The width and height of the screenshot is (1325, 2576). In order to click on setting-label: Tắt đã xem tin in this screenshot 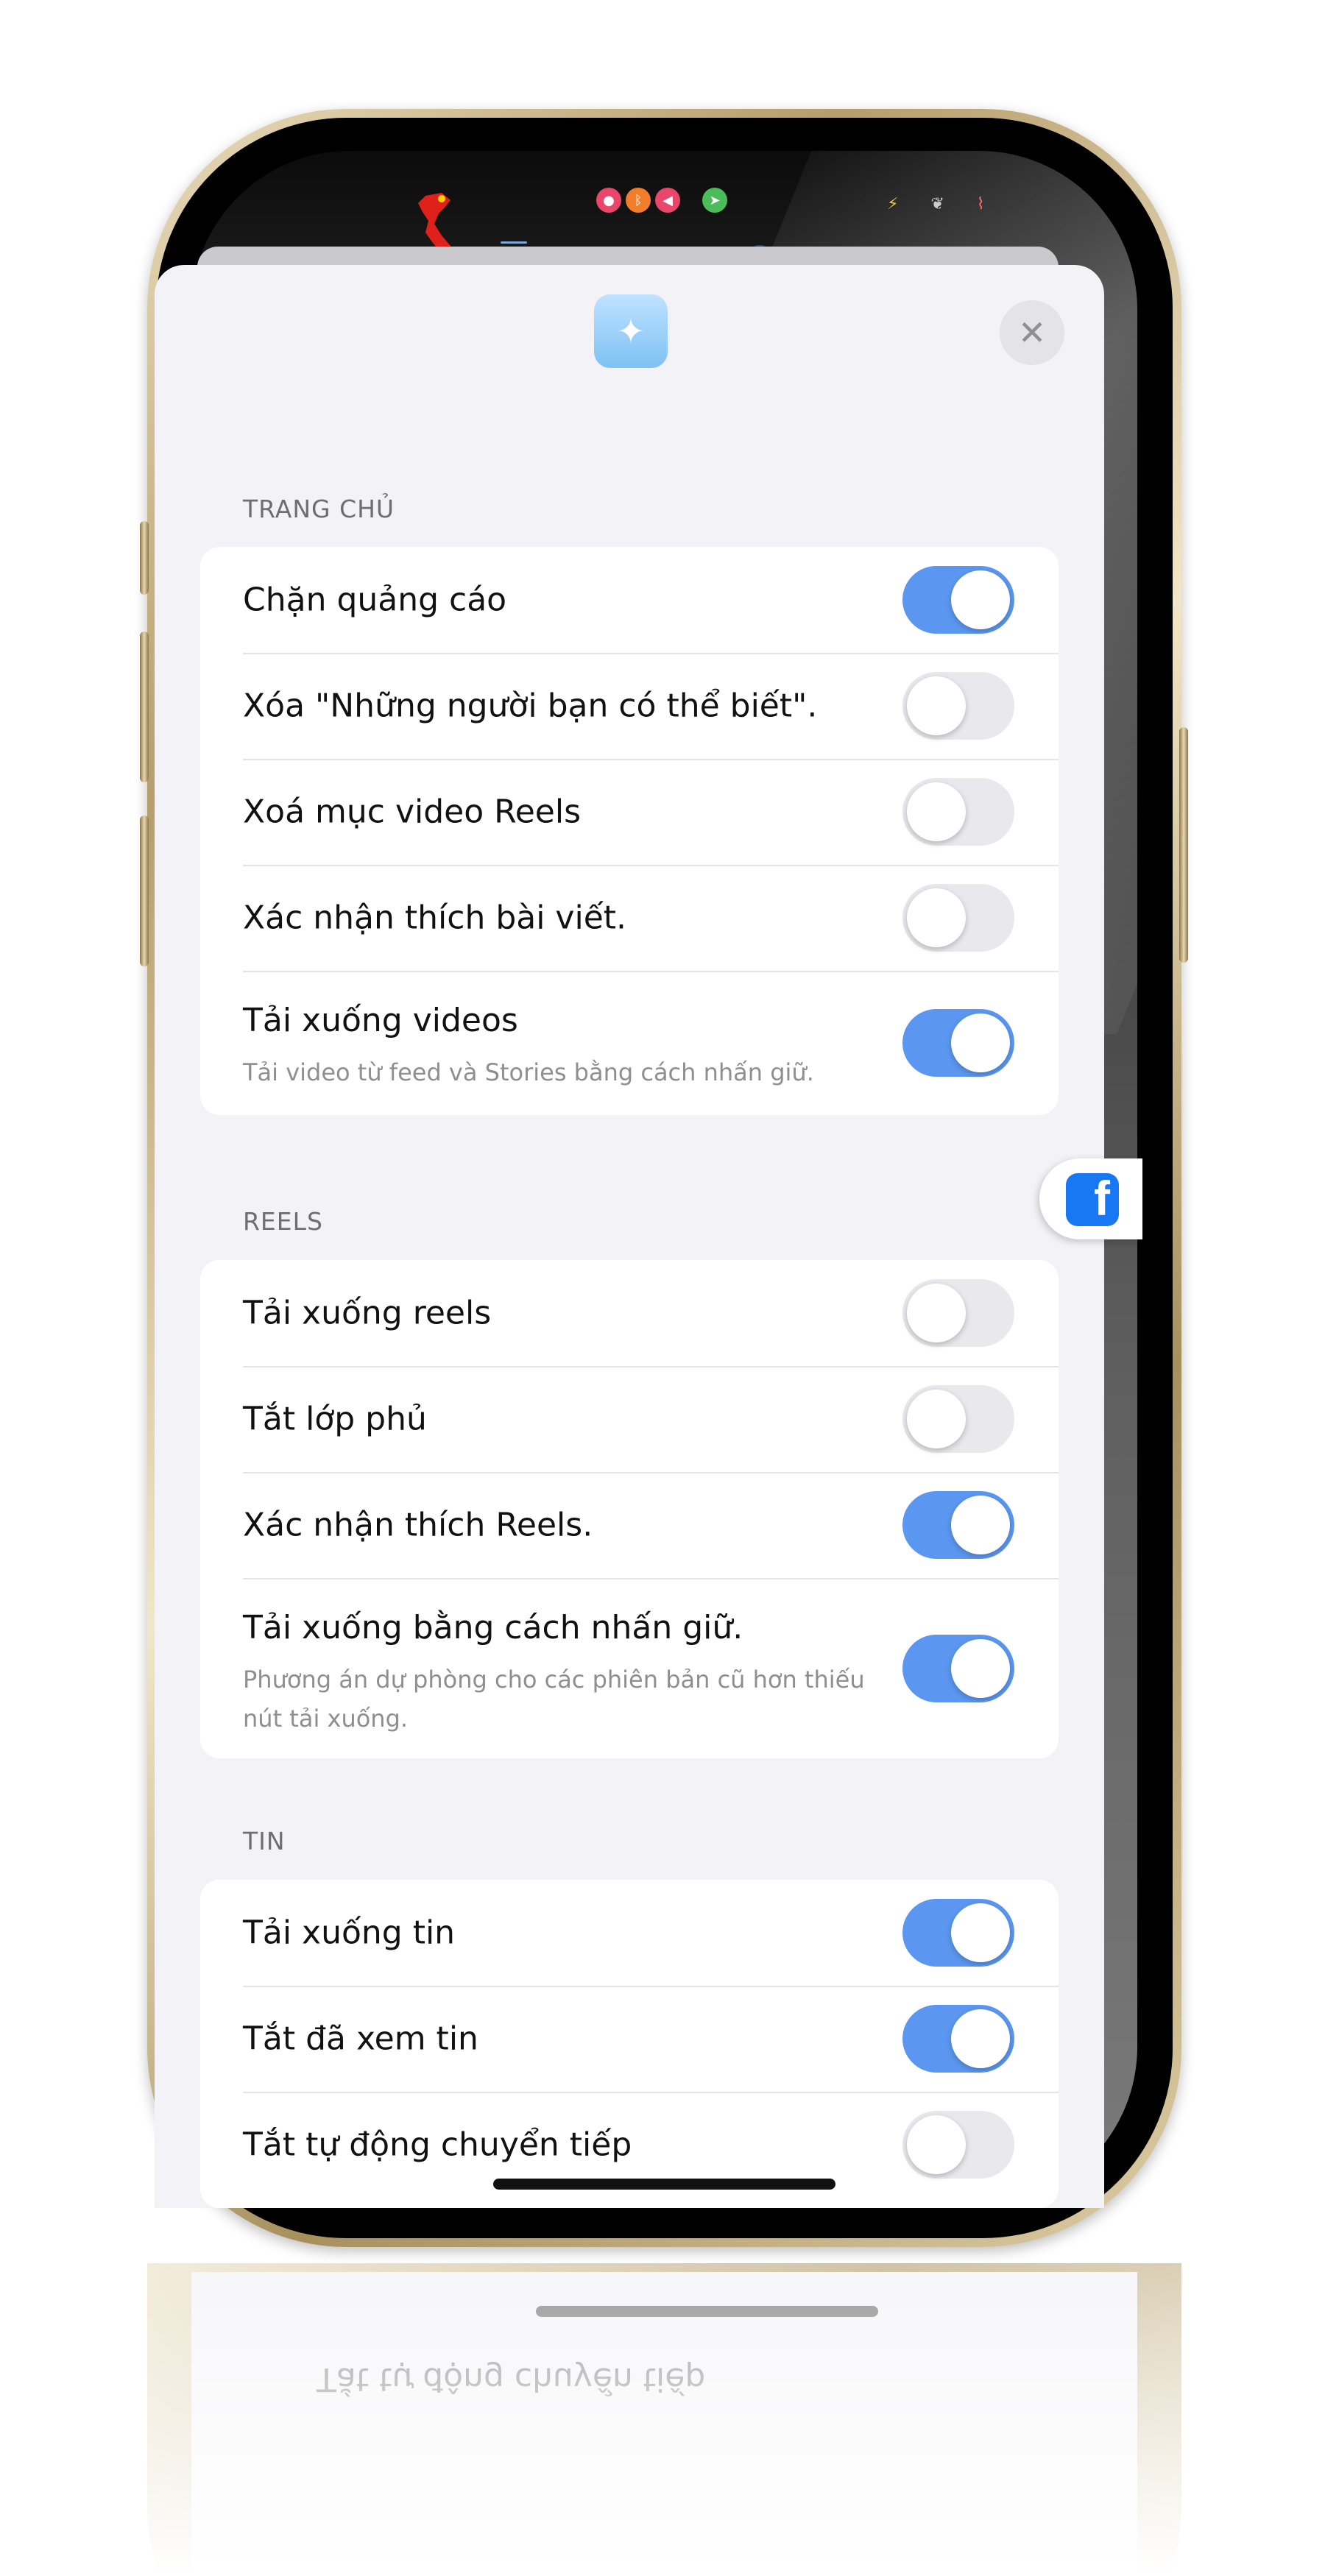, I will do `click(360, 2039)`.